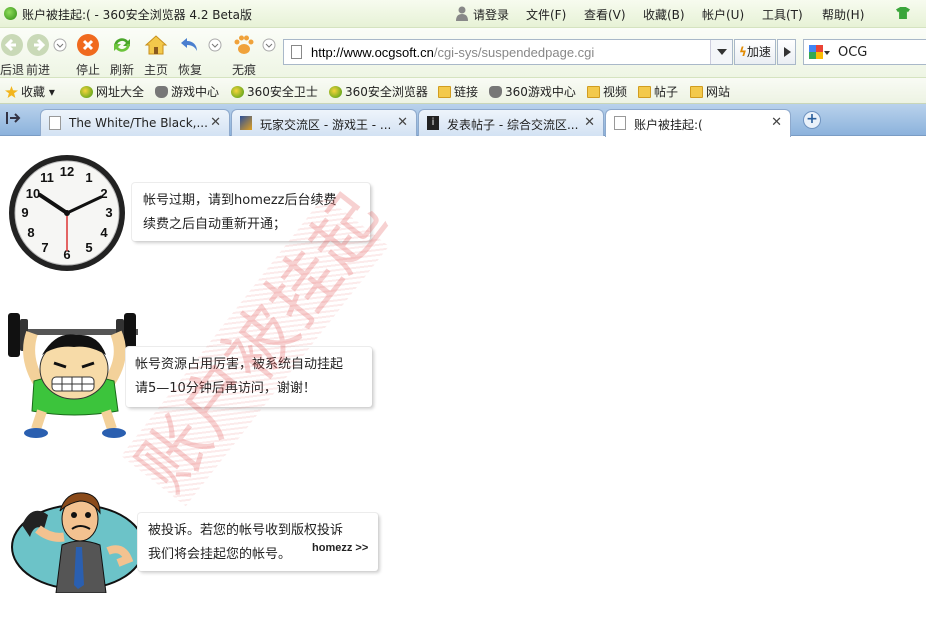  What do you see at coordinates (668, 125) in the screenshot?
I see `tab-title: 账户被挂起:(` at bounding box center [668, 125].